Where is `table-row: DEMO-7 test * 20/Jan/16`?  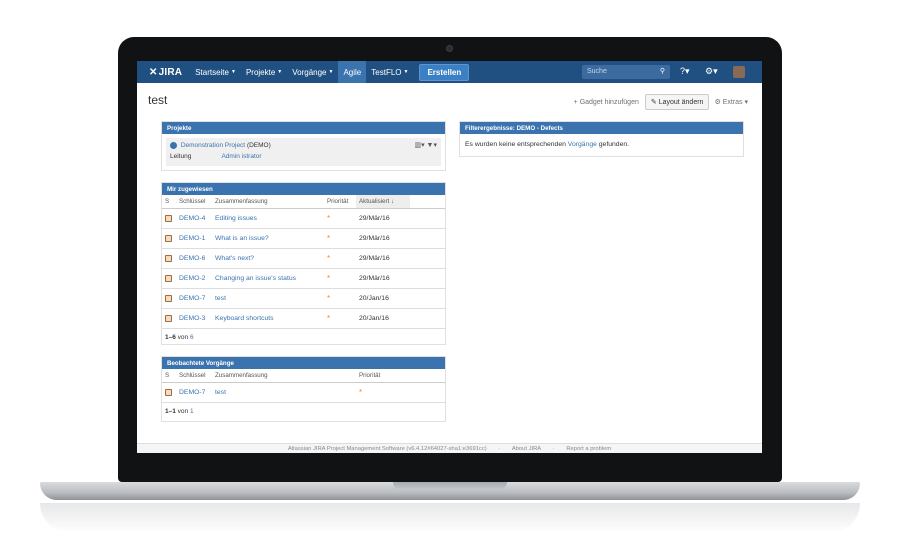
table-row: DEMO-7 test * 20/Jan/16 is located at coordinates (303, 298).